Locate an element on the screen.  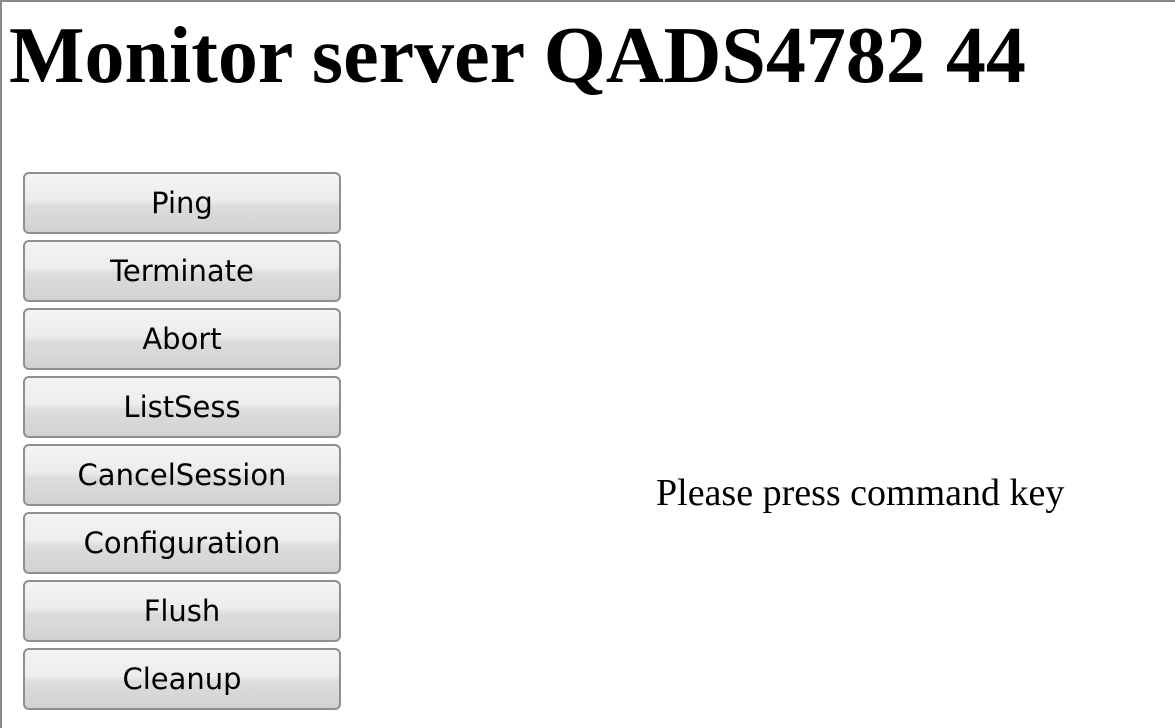
terminate-button: Terminate is located at coordinates (182, 271).